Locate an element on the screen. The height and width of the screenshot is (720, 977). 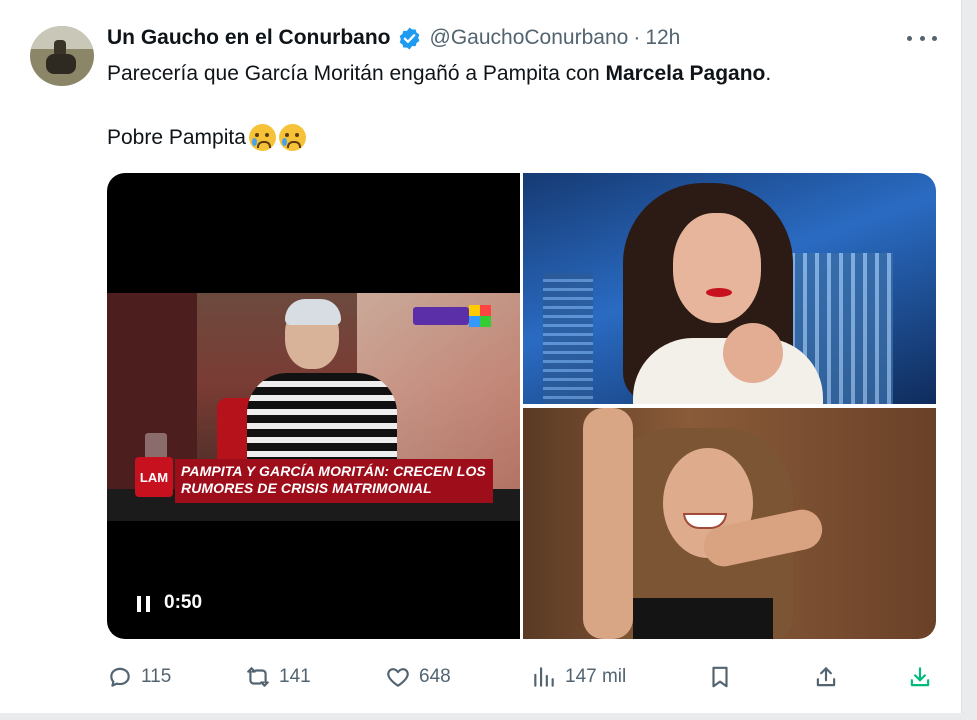
video-duration: 0:50 is located at coordinates (183, 602).